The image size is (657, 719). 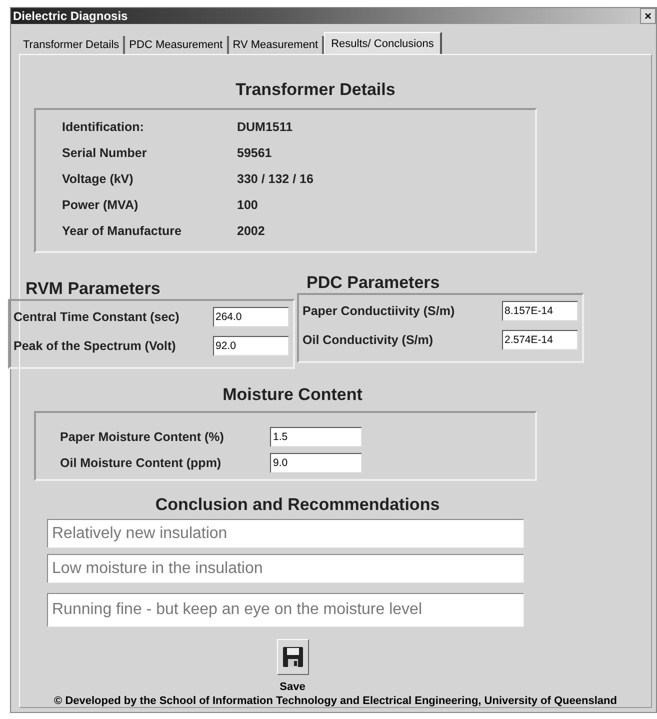 What do you see at coordinates (101, 206) in the screenshot?
I see `field-label: Power (MVA)` at bounding box center [101, 206].